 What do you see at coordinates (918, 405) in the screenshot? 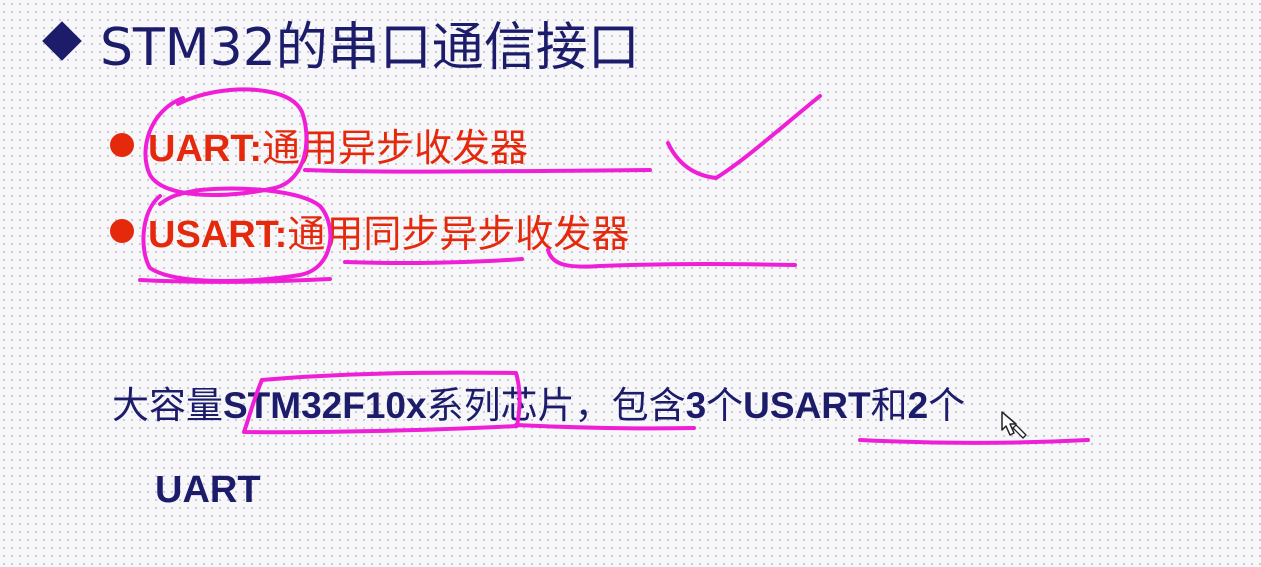
I see `uart-count: 2` at bounding box center [918, 405].